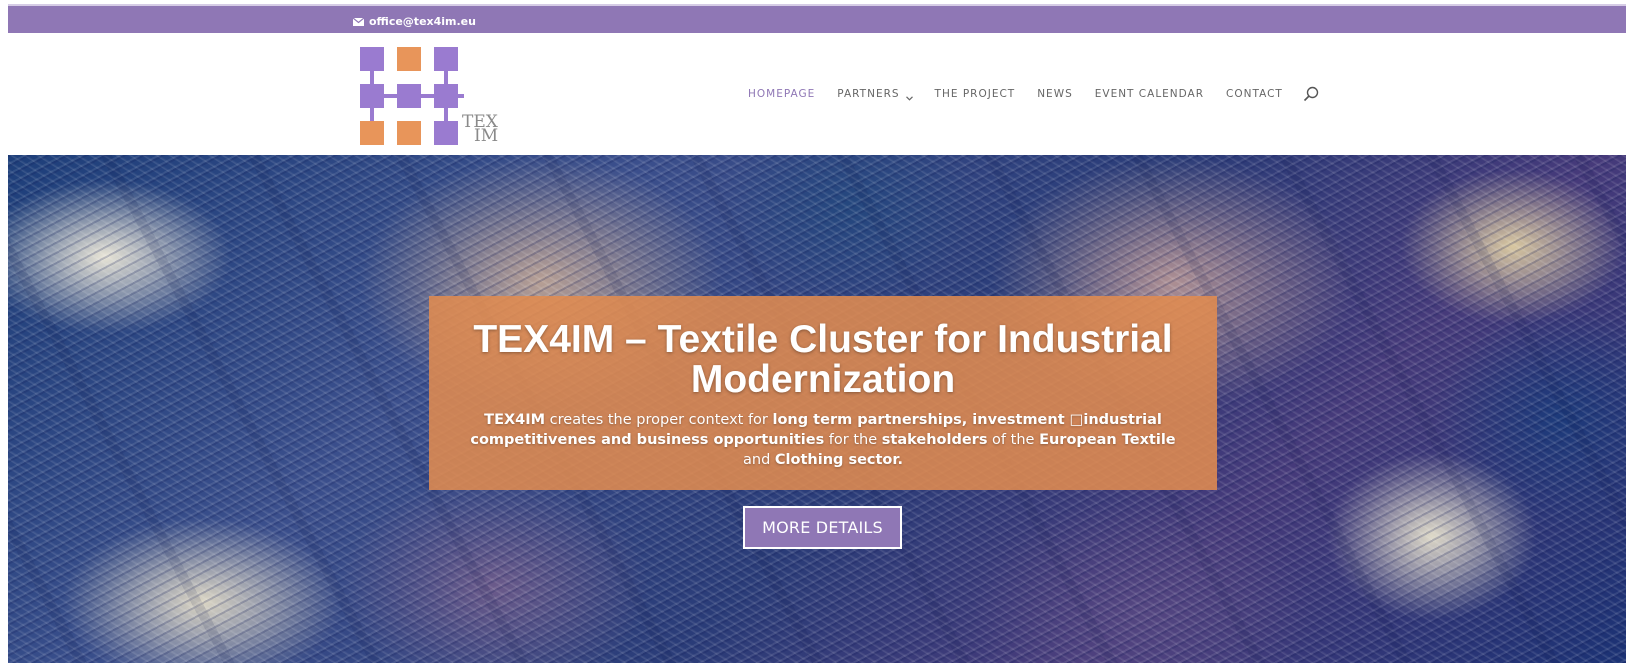 The width and height of the screenshot is (1626, 663). What do you see at coordinates (817, 18) in the screenshot?
I see `top-bar: office@tex4im.eu` at bounding box center [817, 18].